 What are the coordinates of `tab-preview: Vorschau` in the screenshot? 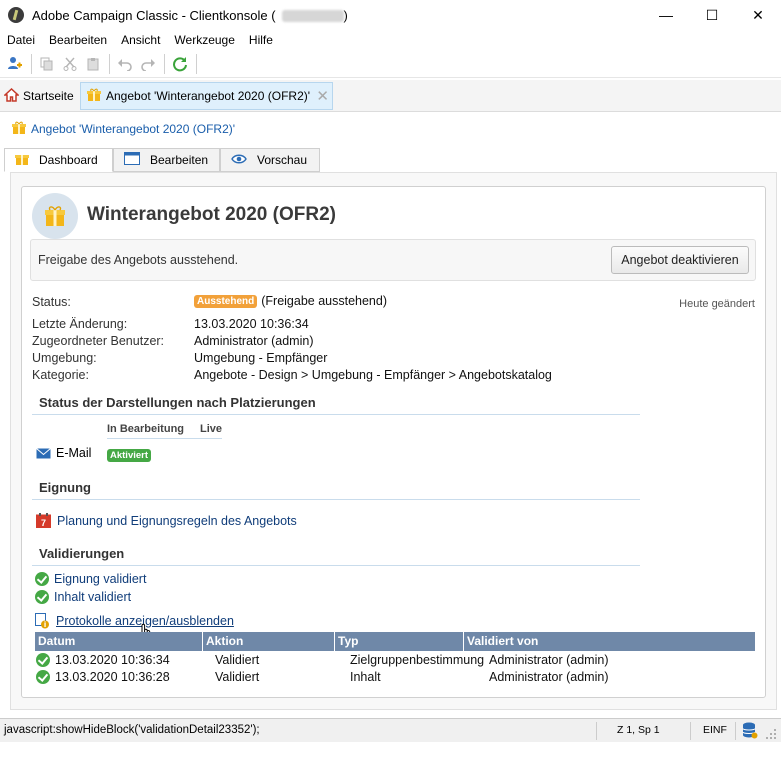 It's located at (270, 160).